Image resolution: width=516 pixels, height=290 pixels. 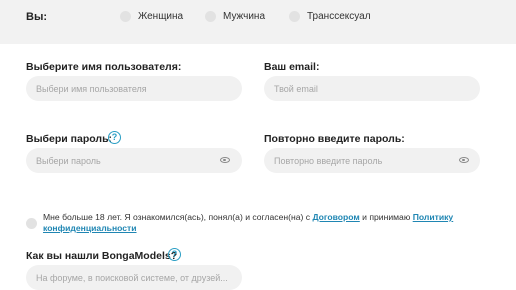 What do you see at coordinates (134, 277) in the screenshot?
I see `referral-input` at bounding box center [134, 277].